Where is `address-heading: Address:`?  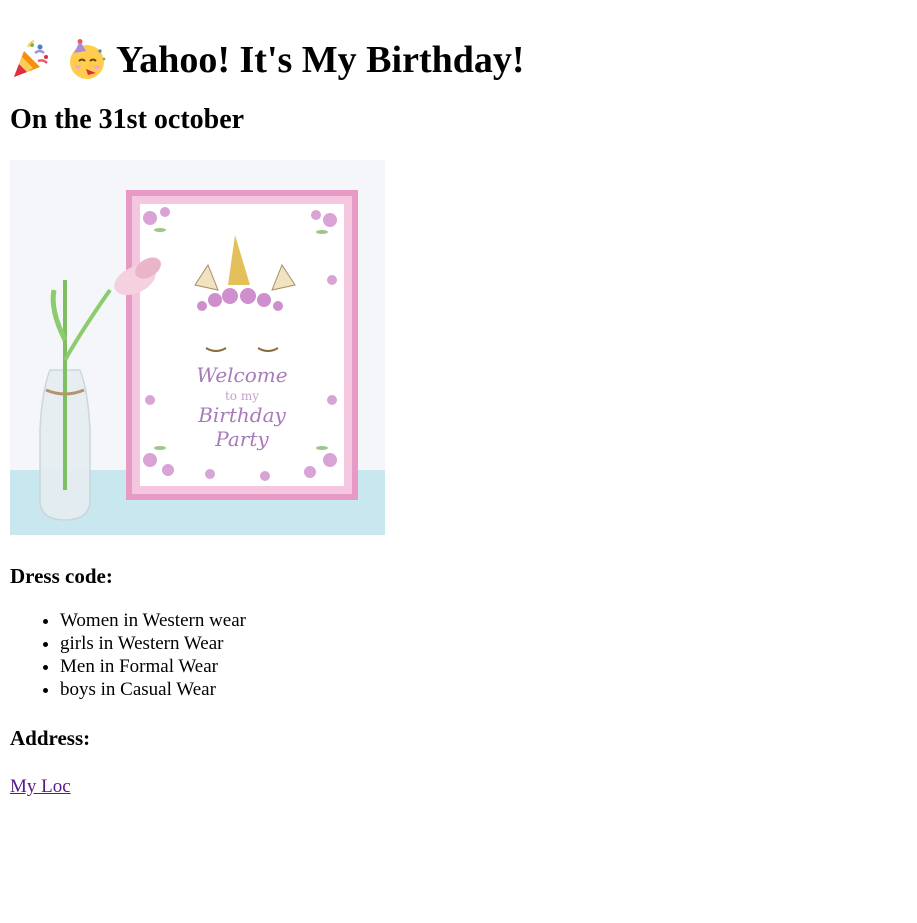 address-heading: Address: is located at coordinates (50, 738).